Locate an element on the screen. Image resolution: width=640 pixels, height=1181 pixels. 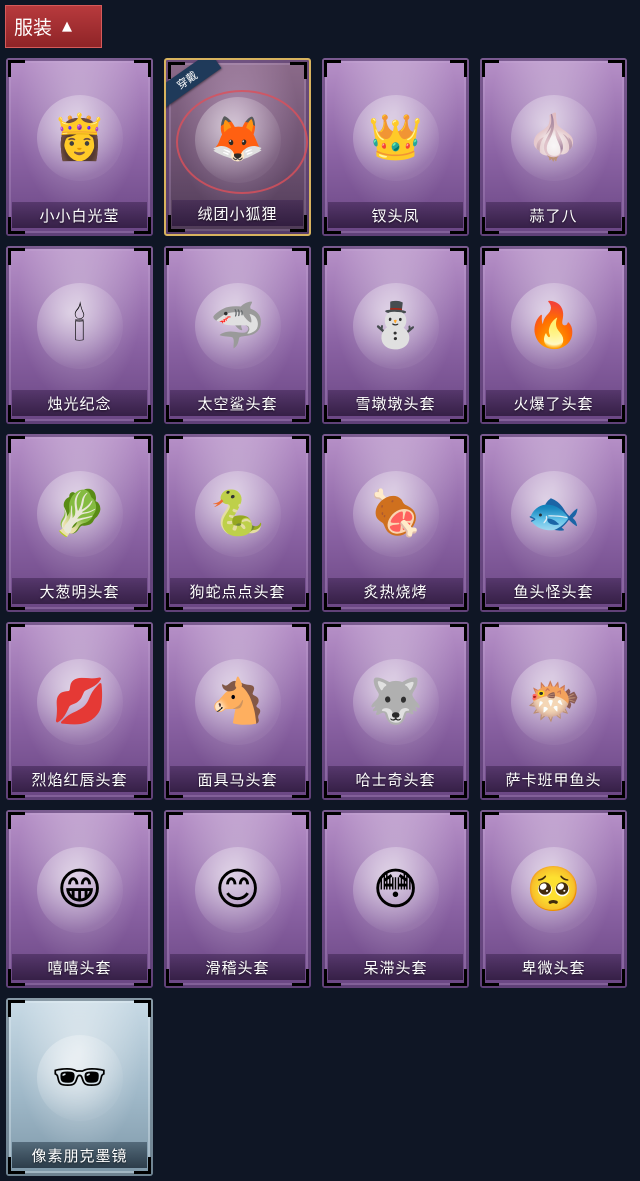
costume-preview: 🐡 is located at coordinates (553, 702).